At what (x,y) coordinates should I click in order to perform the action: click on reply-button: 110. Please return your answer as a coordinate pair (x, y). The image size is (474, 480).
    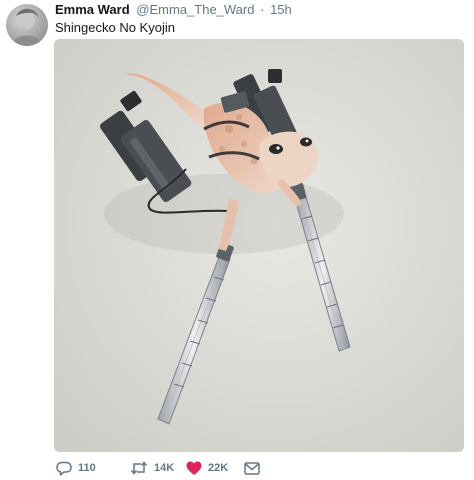
    Looking at the image, I should click on (93, 468).